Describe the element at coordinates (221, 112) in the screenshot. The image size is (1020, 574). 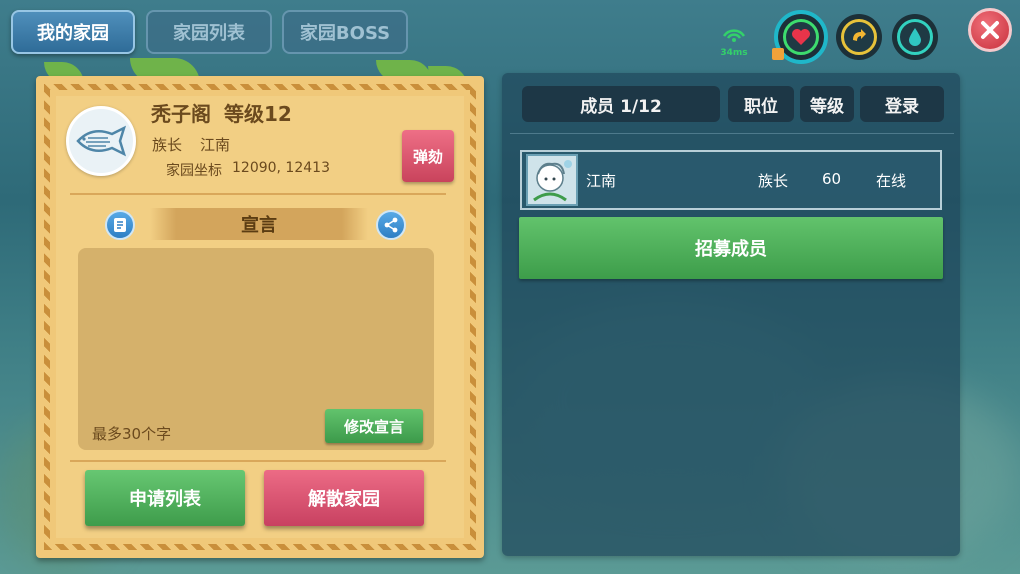
I see `family-title: 秃子阁 等级12` at that location.